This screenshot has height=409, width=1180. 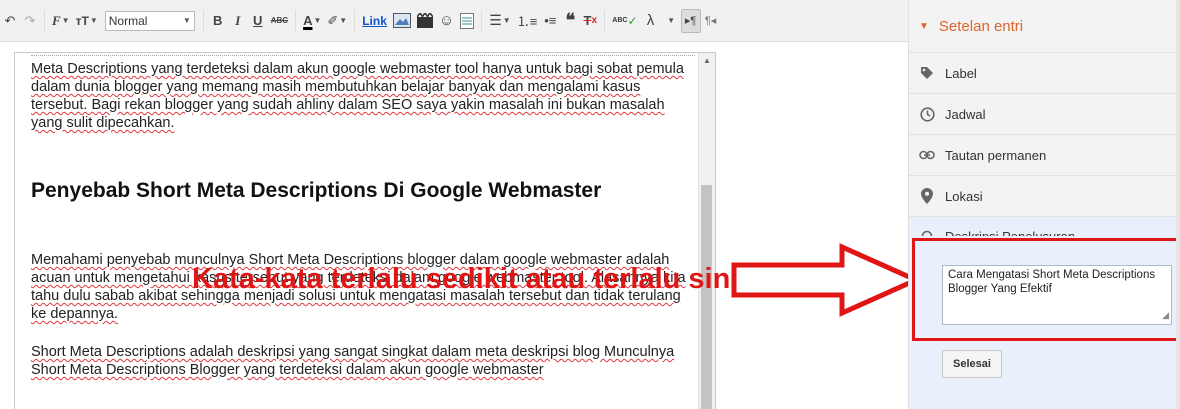 I want to click on font-size-button: тT ▼, so click(x=87, y=21).